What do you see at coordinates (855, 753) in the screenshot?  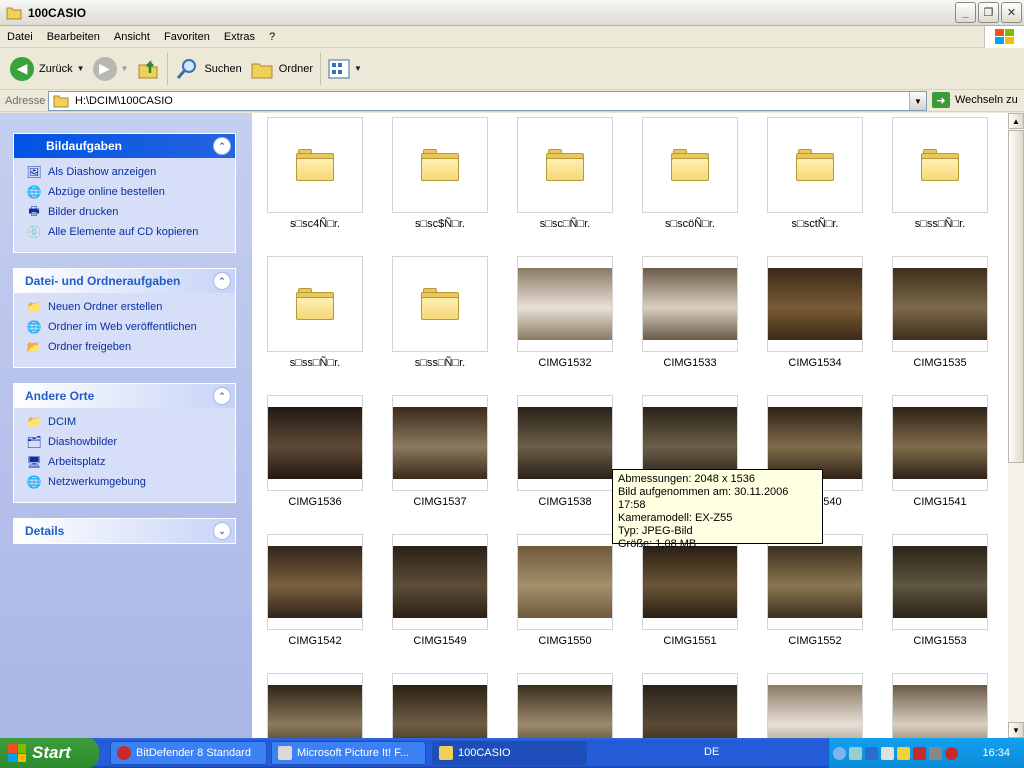 I see `messenger-icon` at bounding box center [855, 753].